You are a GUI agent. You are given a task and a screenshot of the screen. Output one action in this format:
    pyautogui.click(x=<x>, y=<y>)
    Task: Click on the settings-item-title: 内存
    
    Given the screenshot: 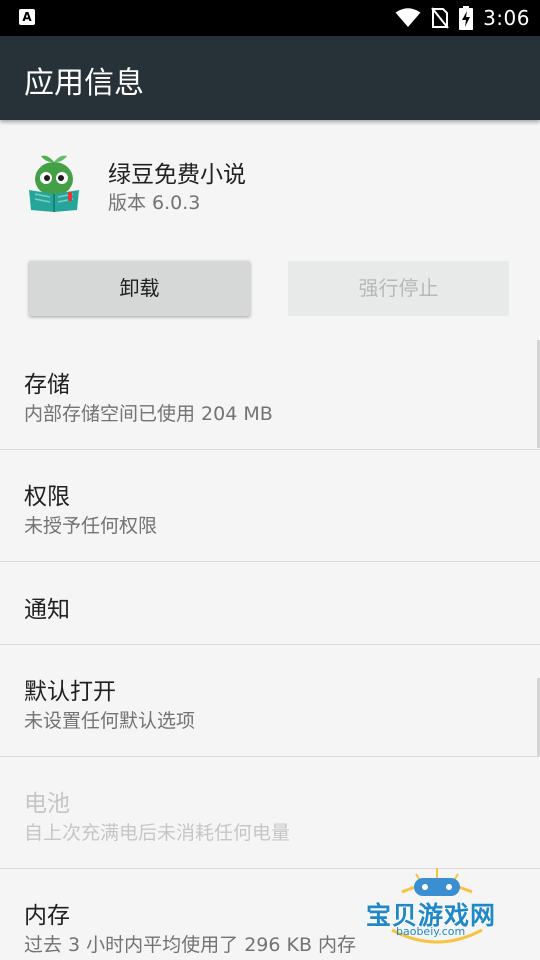 What is the action you would take?
    pyautogui.click(x=47, y=916)
    